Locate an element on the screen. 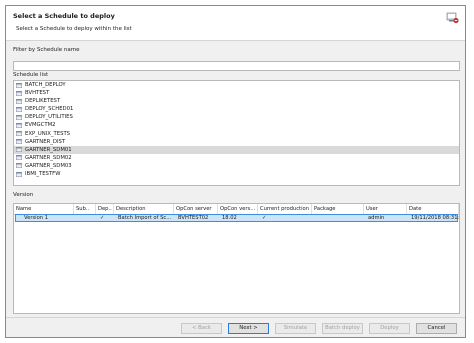 Image resolution: width=474 pixels, height=343 pixels. schedule-list-item-label: IBMI_TESTFW is located at coordinates (43, 174).